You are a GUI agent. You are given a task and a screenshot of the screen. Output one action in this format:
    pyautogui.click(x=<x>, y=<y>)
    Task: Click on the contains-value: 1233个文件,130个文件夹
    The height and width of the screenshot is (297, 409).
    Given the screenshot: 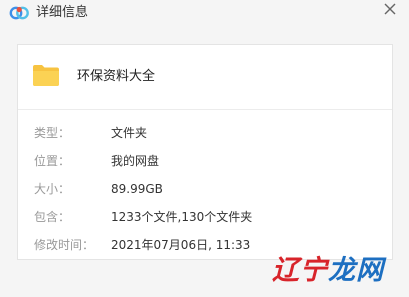 What is the action you would take?
    pyautogui.click(x=182, y=217)
    